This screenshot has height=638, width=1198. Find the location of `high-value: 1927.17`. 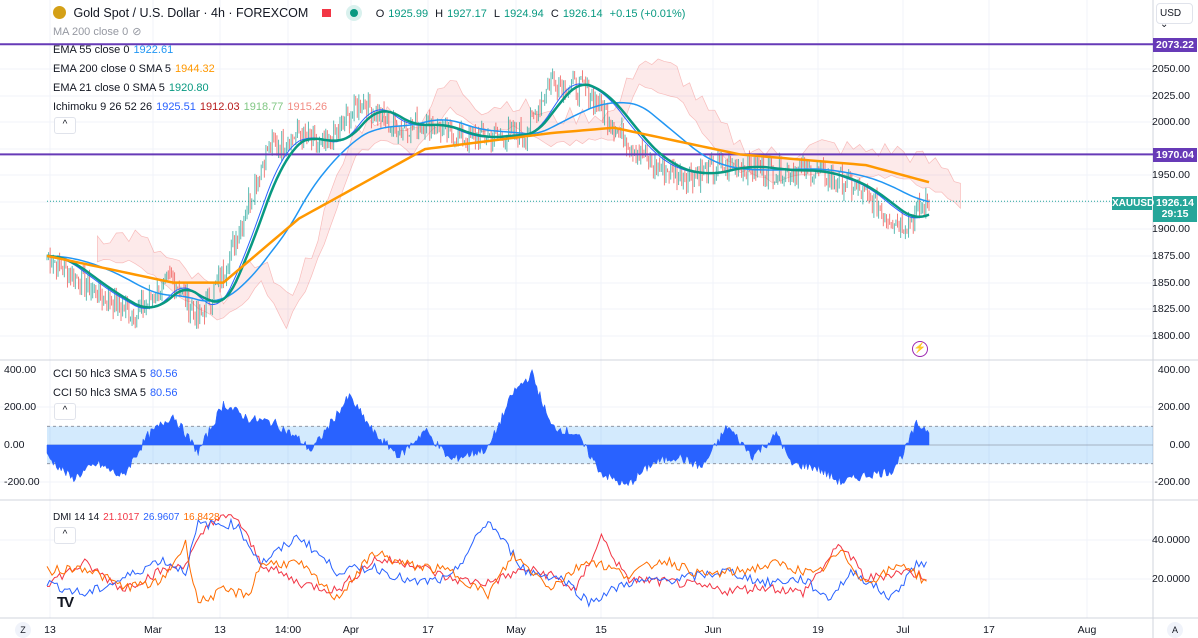

high-value: 1927.17 is located at coordinates (467, 14).